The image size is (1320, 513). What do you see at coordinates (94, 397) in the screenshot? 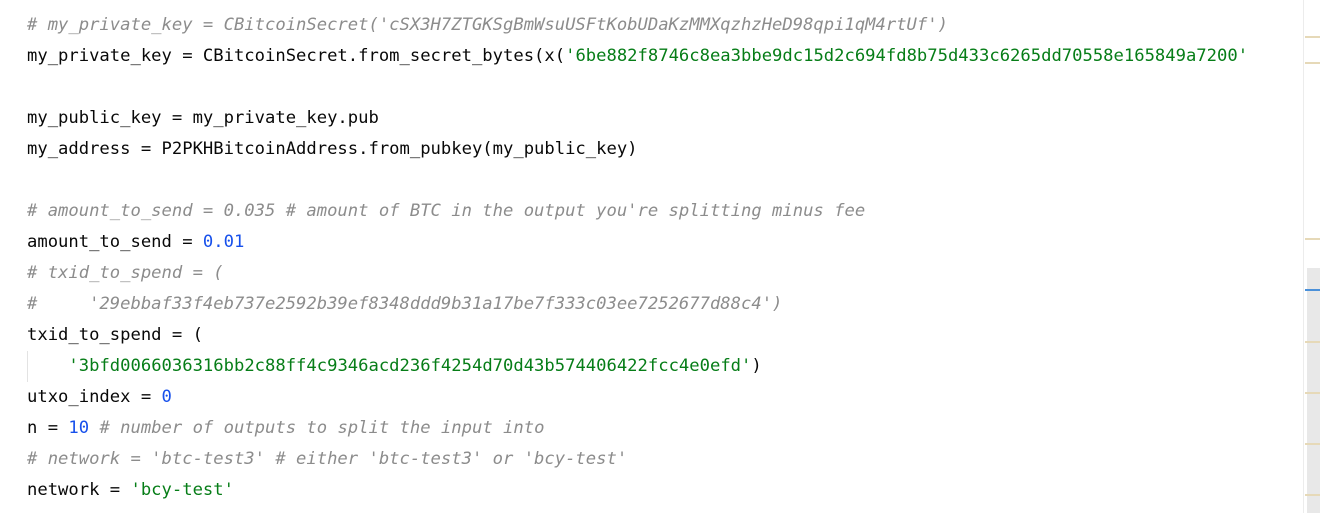
I see `code-token-plain: utxo_index =` at bounding box center [94, 397].